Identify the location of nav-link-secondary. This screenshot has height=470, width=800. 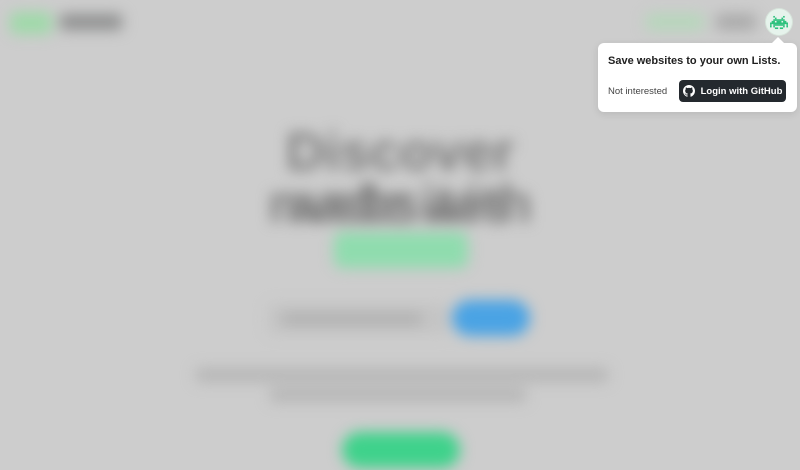
(736, 22).